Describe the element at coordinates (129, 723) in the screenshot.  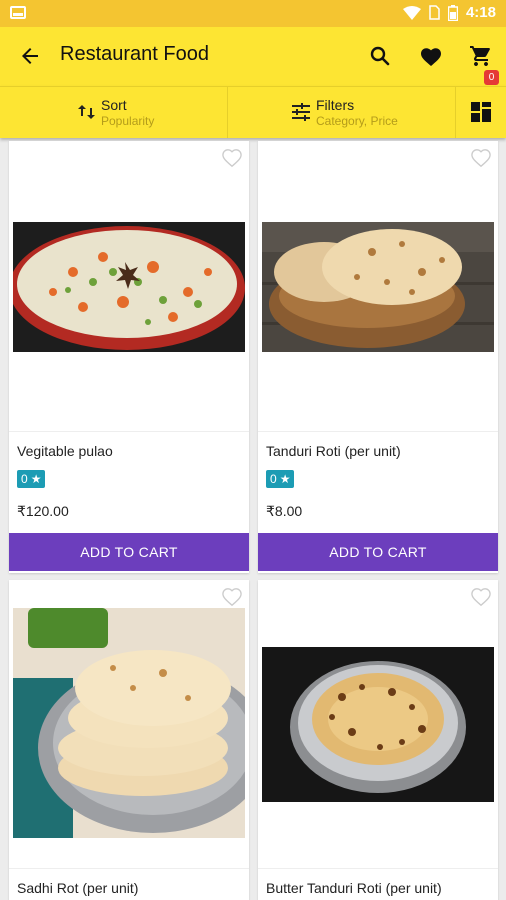
I see `product-image-sadhi-roti` at that location.